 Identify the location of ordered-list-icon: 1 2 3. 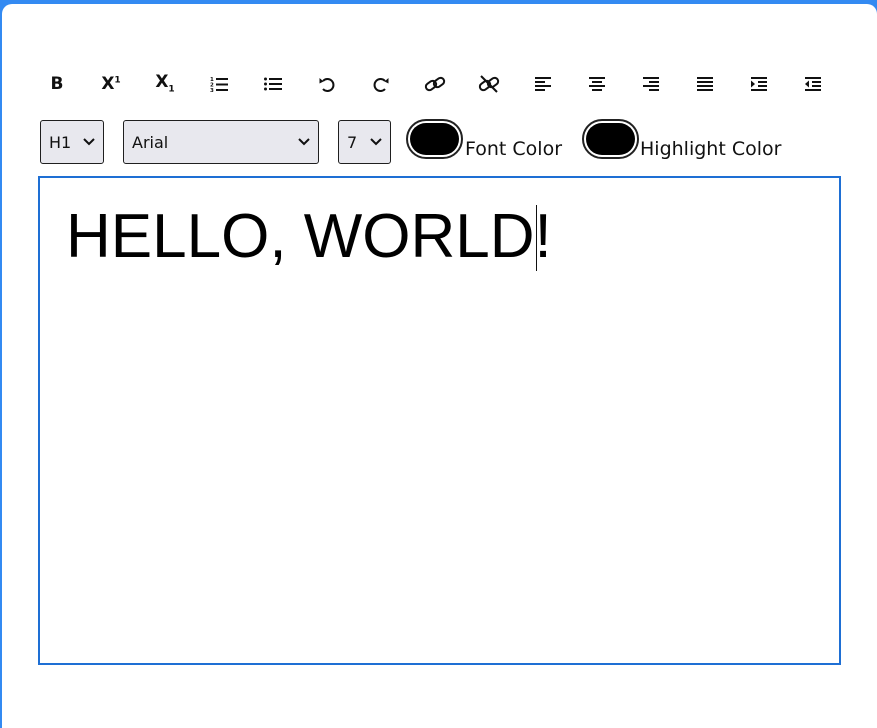
(219, 84).